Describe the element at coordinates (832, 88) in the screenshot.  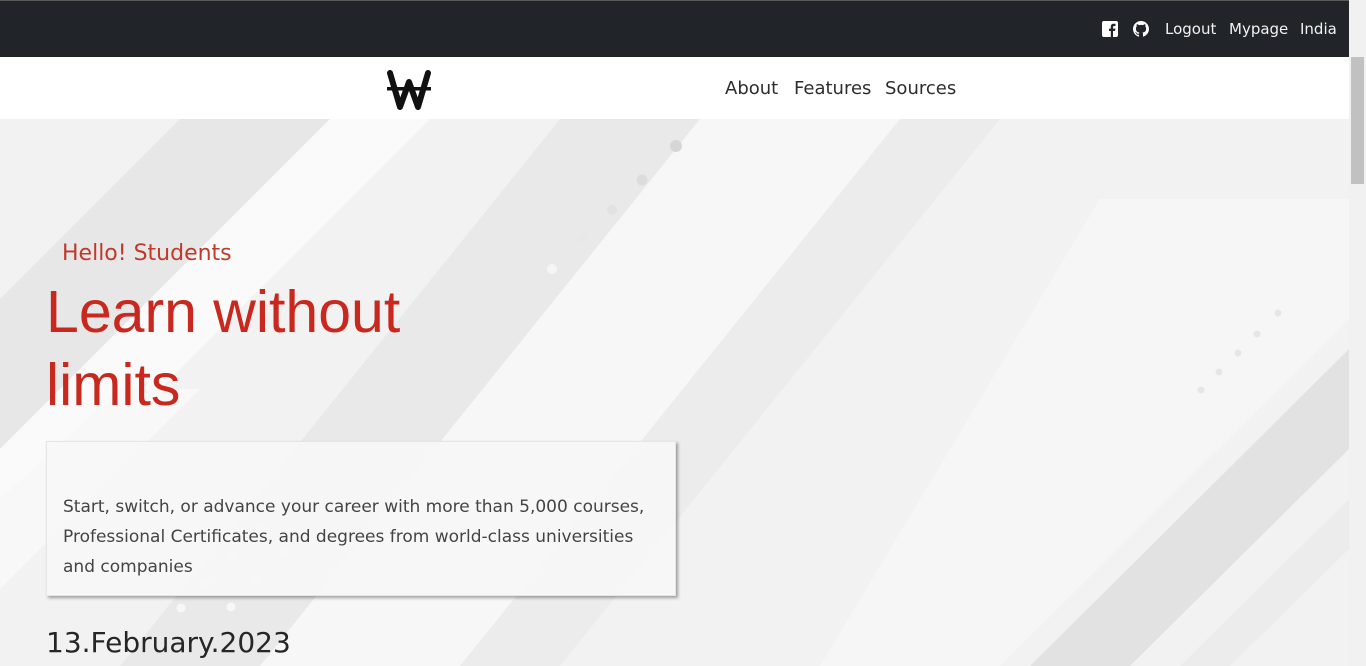
I see `nav-features-link: Features` at that location.